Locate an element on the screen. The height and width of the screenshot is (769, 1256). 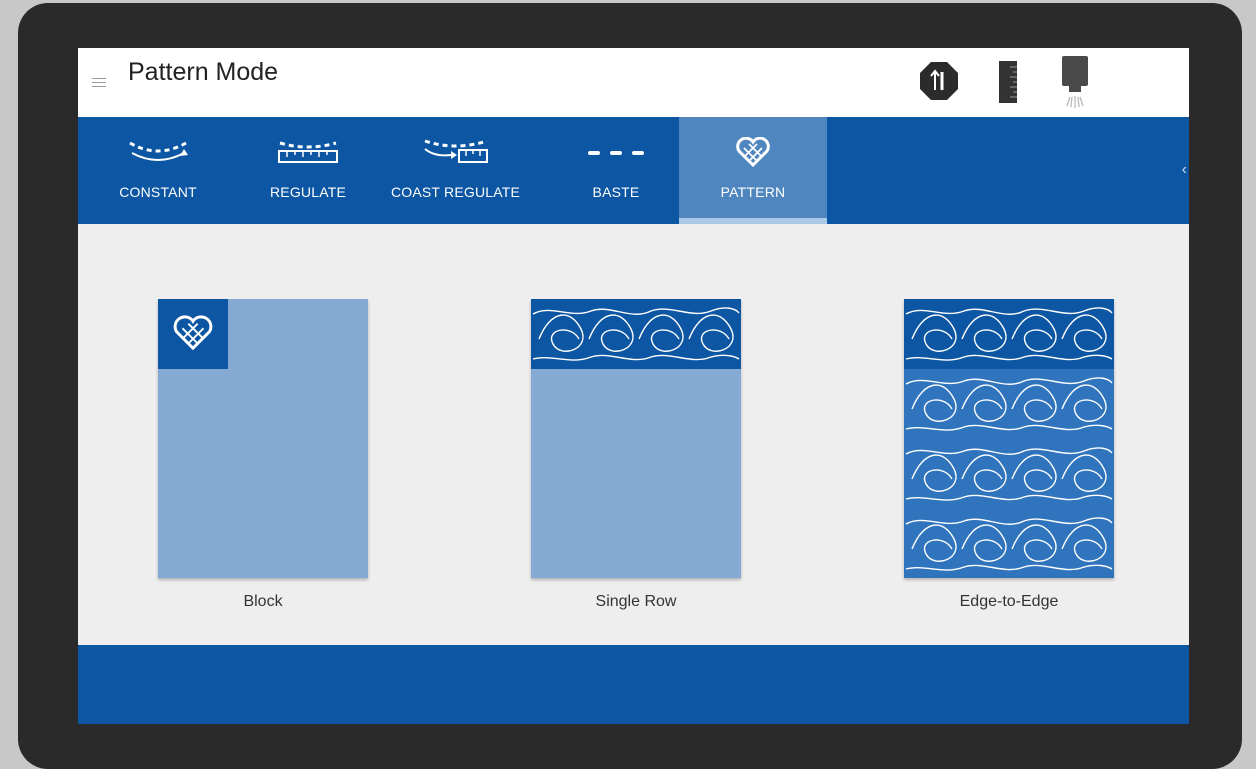
tab-coast-regulate-label: COAST REGULATE is located at coordinates (455, 192).